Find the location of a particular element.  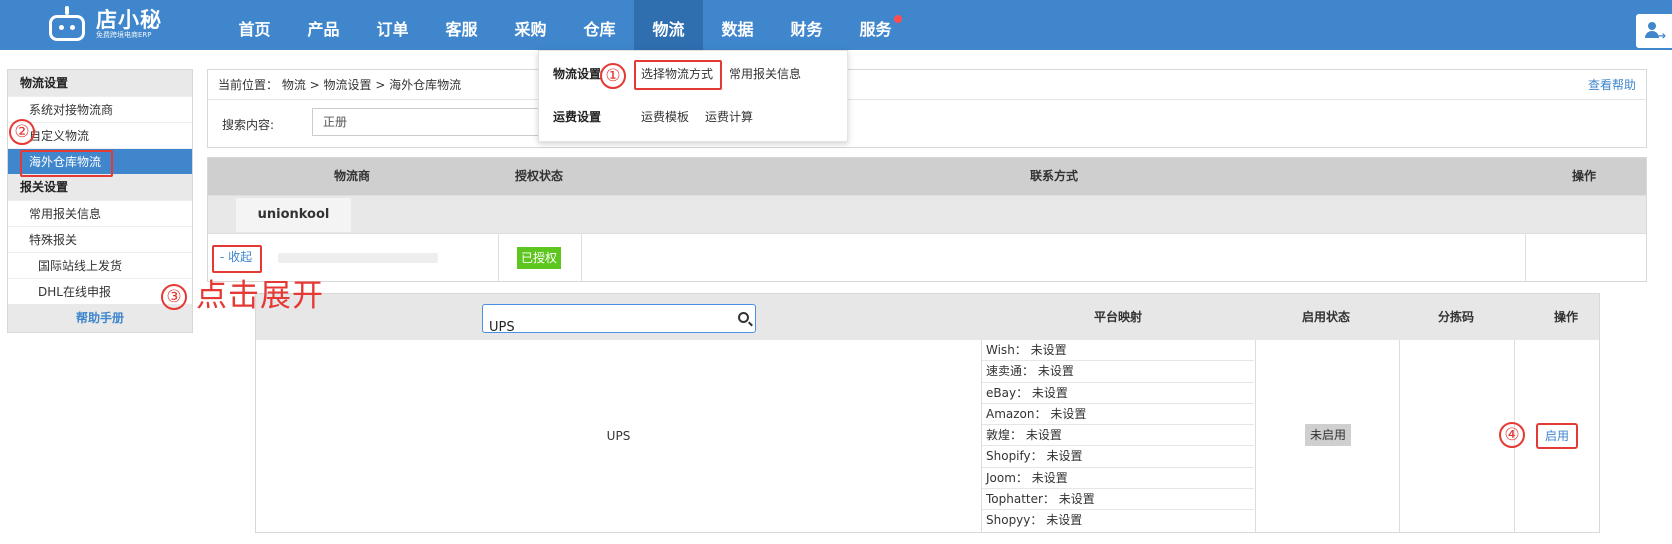

user-icon is located at coordinates (1652, 26).